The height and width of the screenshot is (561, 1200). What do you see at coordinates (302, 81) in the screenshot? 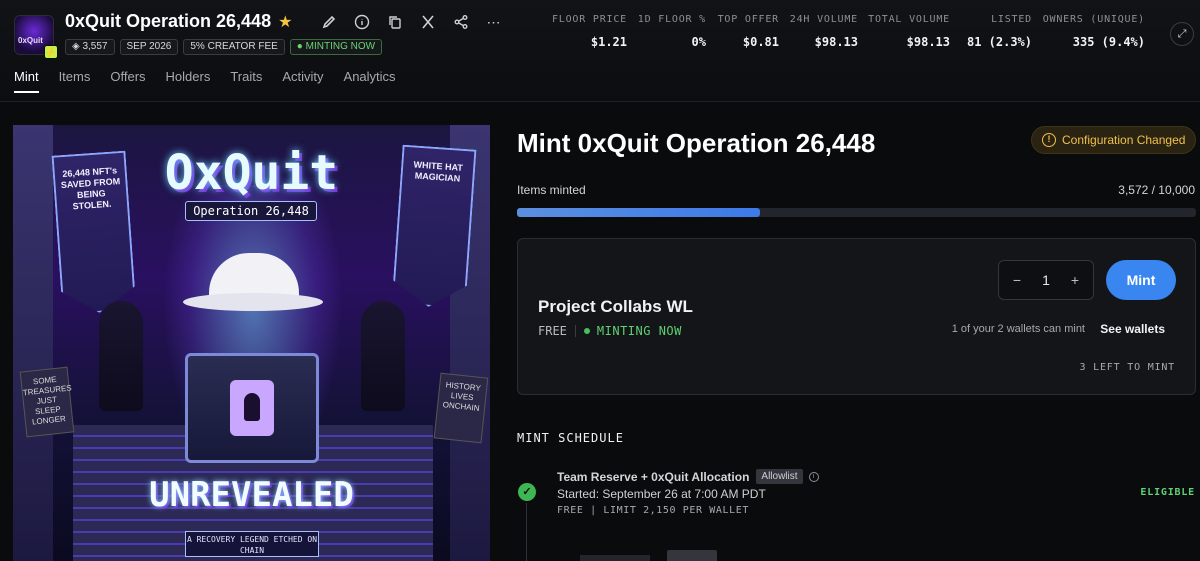
I see `tab-activity: Activity` at bounding box center [302, 81].